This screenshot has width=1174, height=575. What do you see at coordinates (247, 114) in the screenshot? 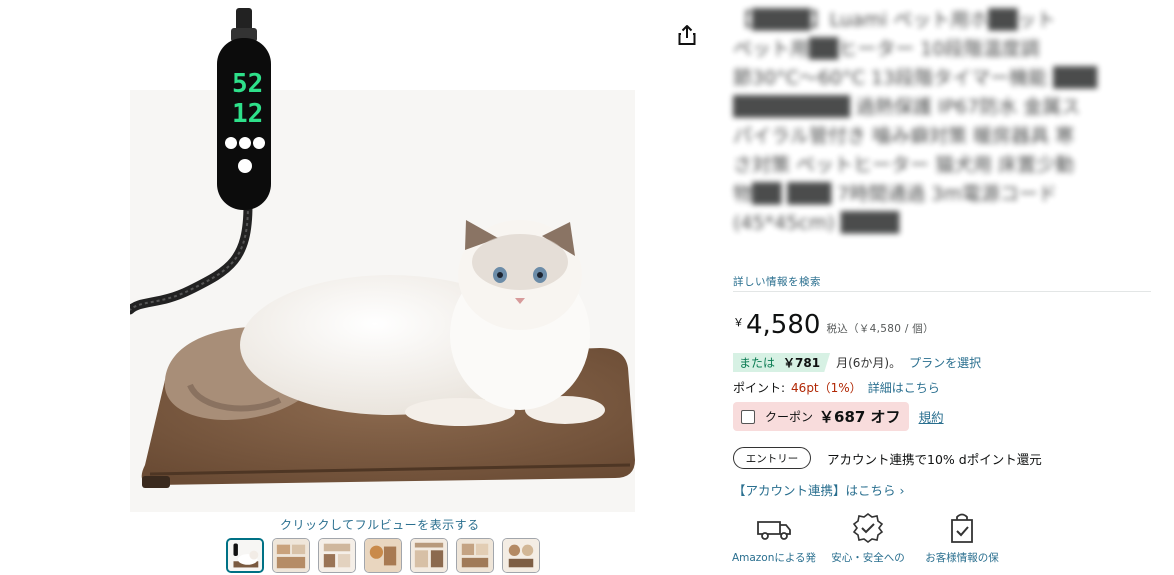
I see `controller-timer-display: 12` at bounding box center [247, 114].